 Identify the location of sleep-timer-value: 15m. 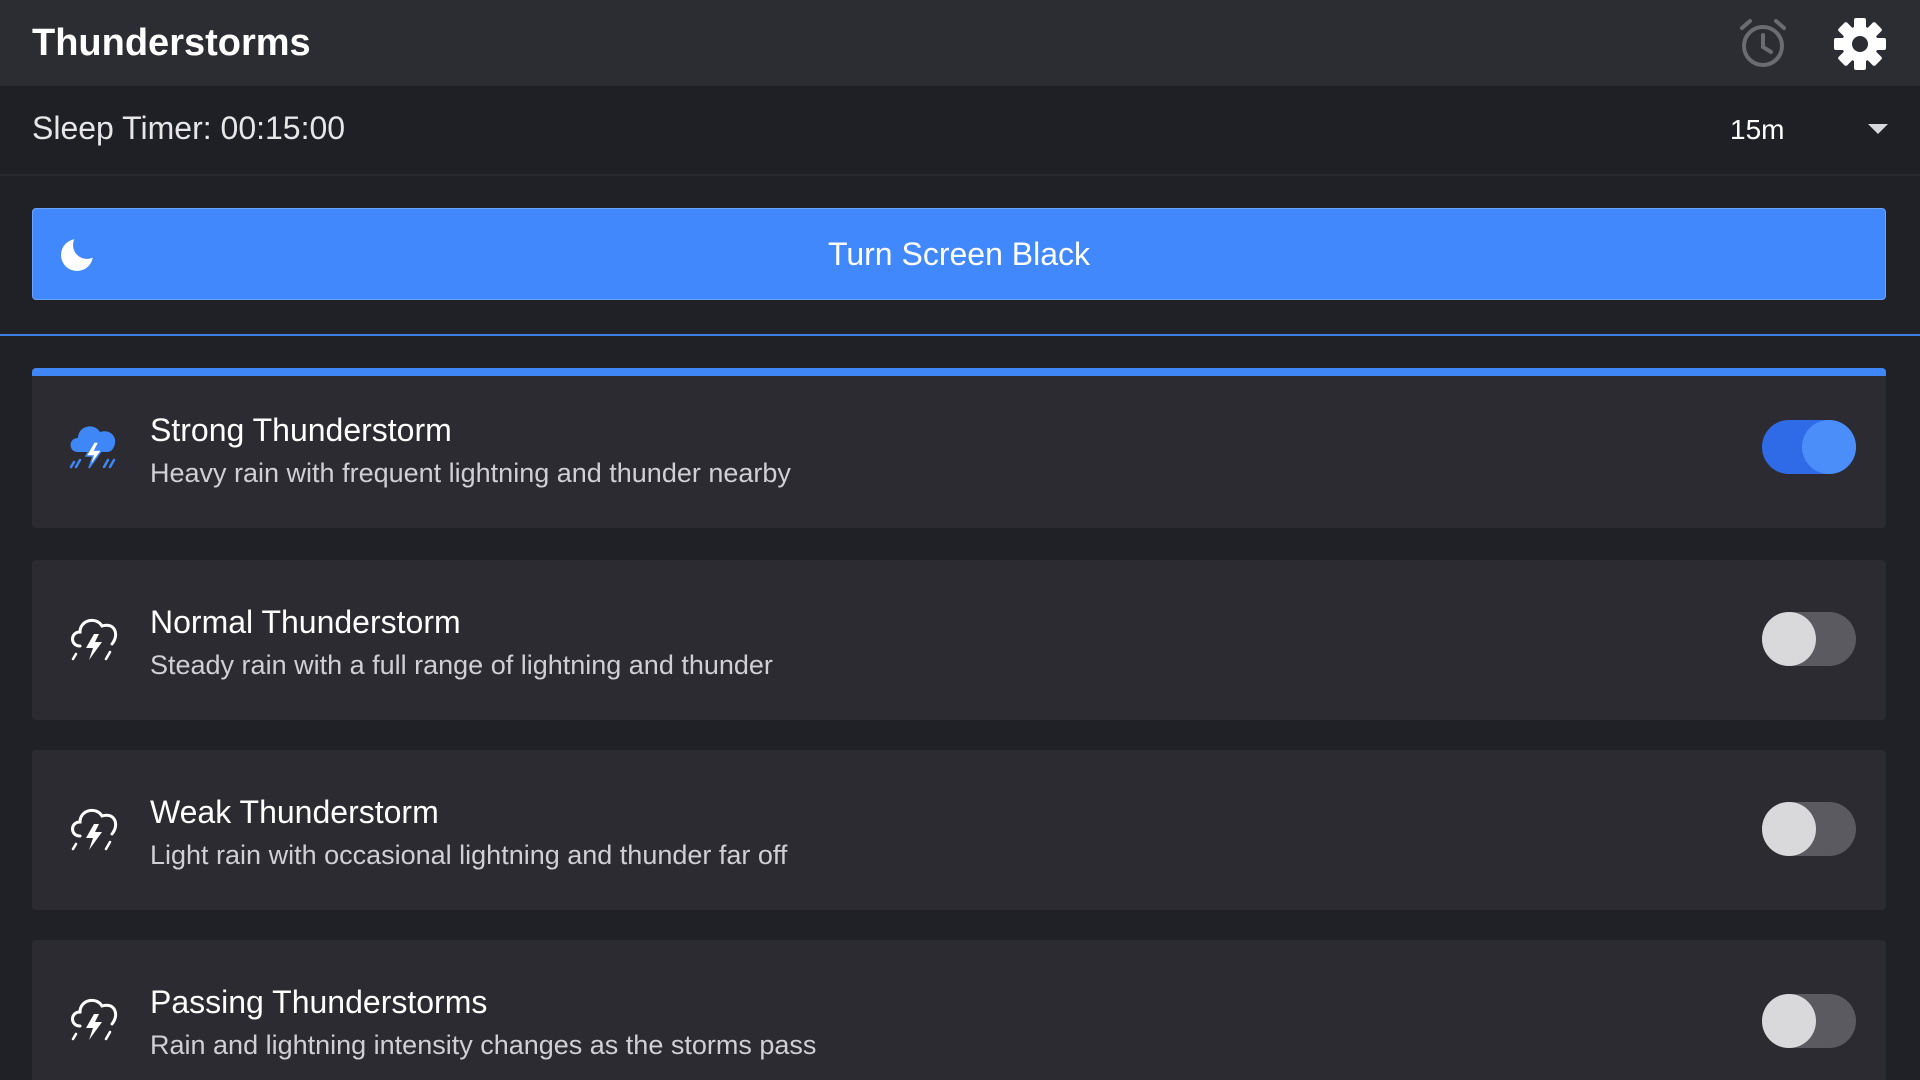
(1757, 129).